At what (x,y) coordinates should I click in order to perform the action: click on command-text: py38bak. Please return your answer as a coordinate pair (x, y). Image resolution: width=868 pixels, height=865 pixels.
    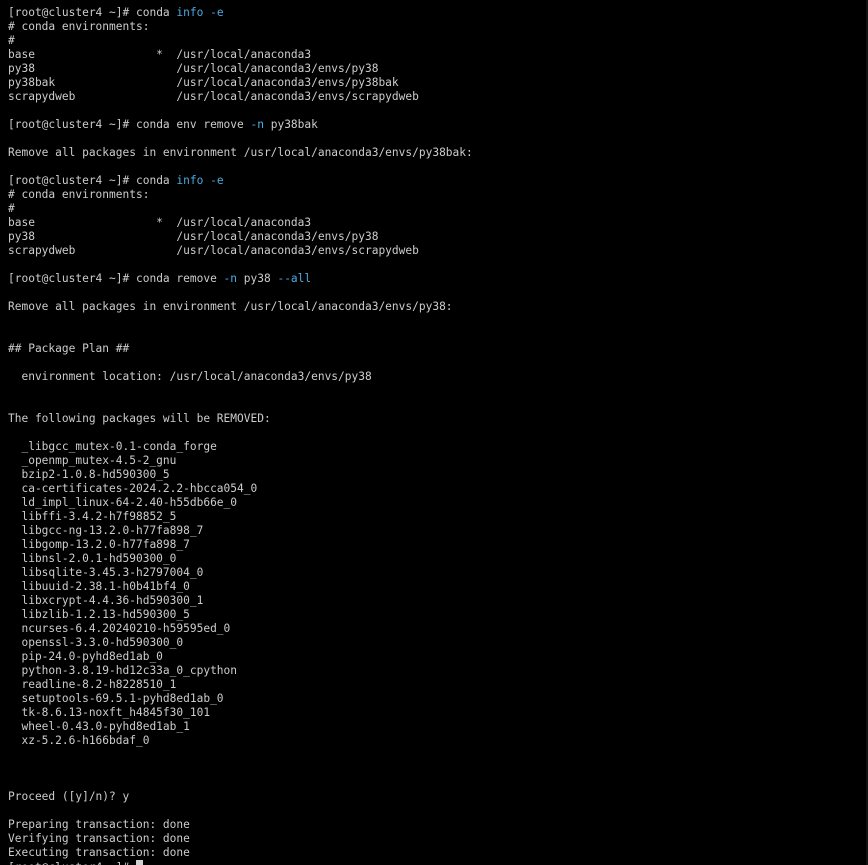
    Looking at the image, I should click on (290, 124).